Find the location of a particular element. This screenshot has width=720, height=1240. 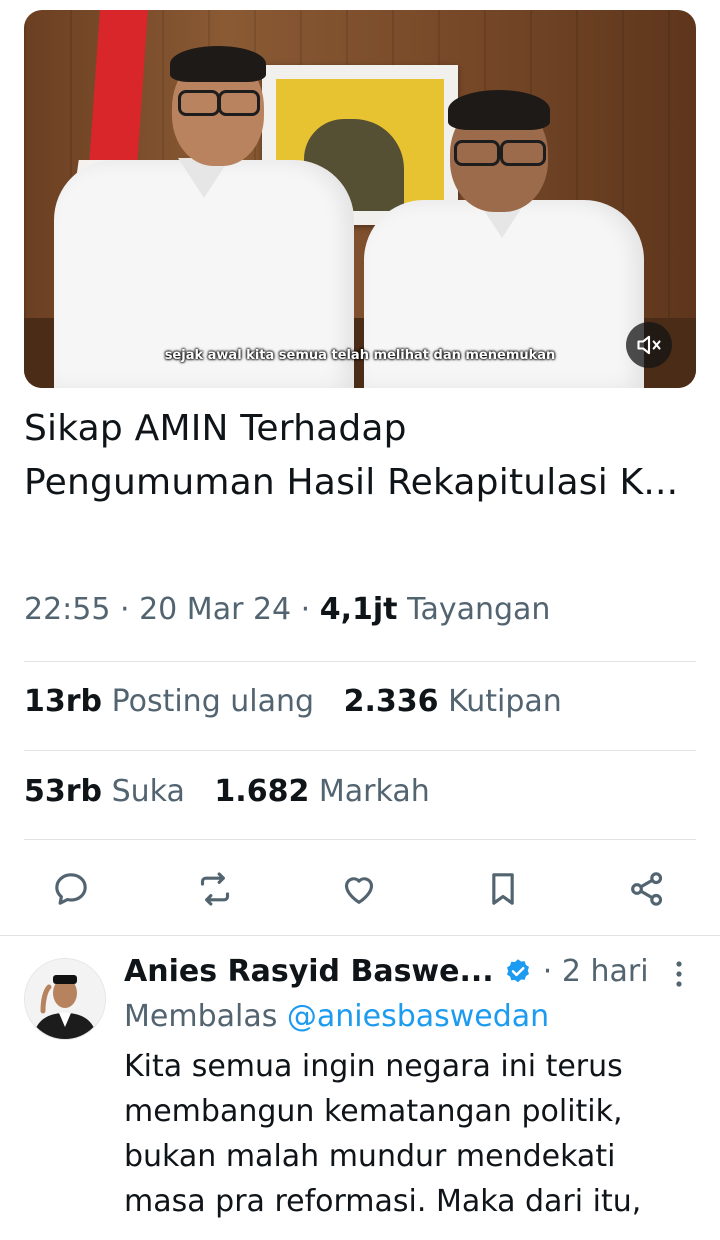

share-icon is located at coordinates (647, 889).